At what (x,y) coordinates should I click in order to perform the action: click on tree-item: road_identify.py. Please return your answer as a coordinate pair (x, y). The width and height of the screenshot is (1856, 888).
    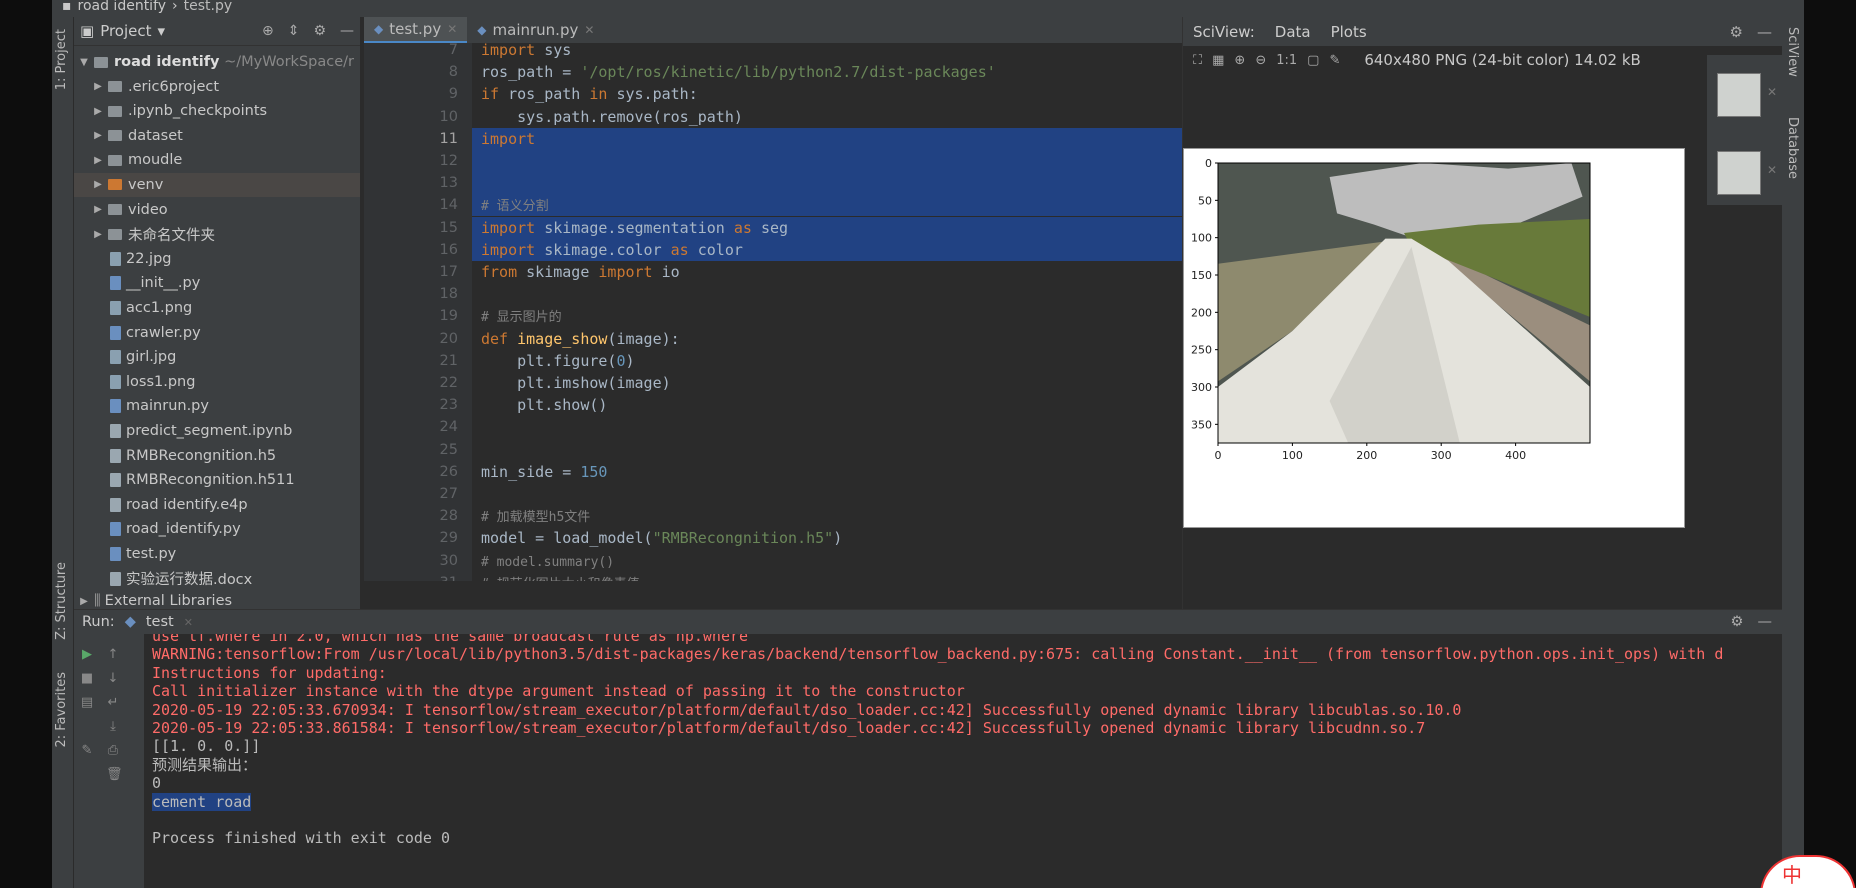
    Looking at the image, I should click on (217, 529).